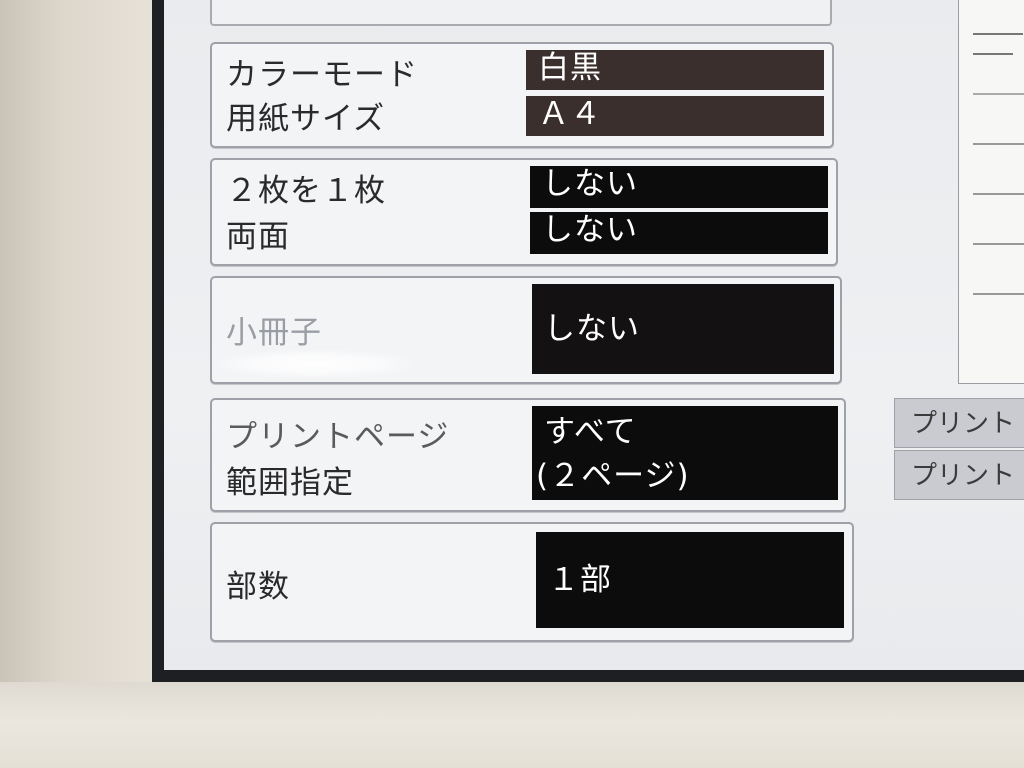 The height and width of the screenshot is (768, 1024). What do you see at coordinates (685, 453) in the screenshot?
I see `page-range-value: すべて (２ページ)` at bounding box center [685, 453].